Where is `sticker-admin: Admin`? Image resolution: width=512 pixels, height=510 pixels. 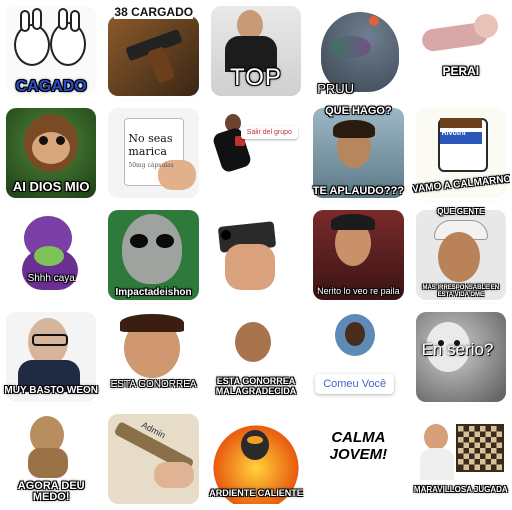 sticker-admin: Admin is located at coordinates (153, 459).